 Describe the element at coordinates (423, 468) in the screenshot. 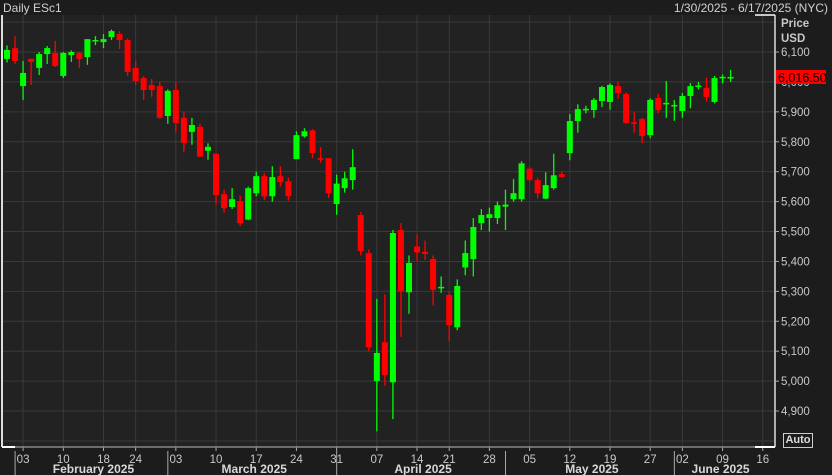

I see `month-label: April 2025` at that location.